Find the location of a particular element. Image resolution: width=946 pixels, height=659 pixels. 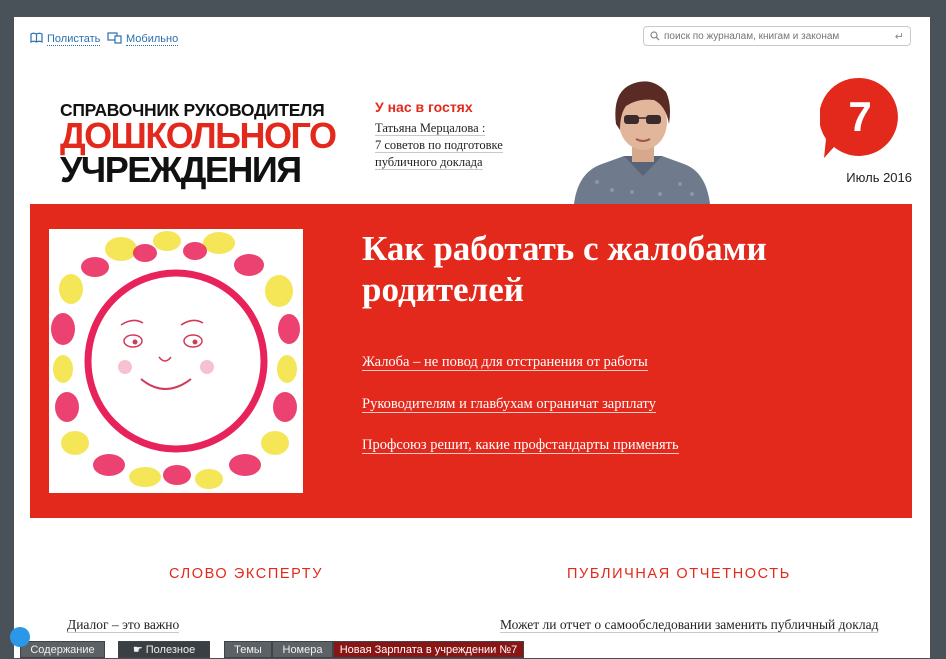

issue-badge: 7 is located at coordinates (860, 118).